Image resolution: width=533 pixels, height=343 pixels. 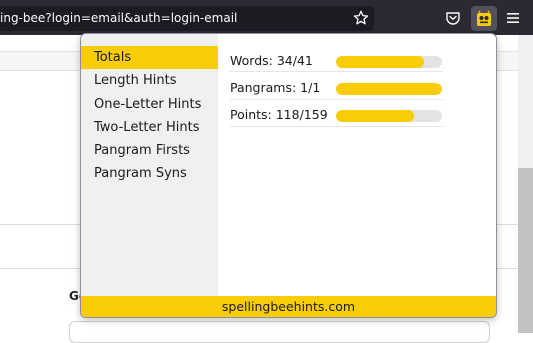 I want to click on bee-extension-button, so click(x=484, y=18).